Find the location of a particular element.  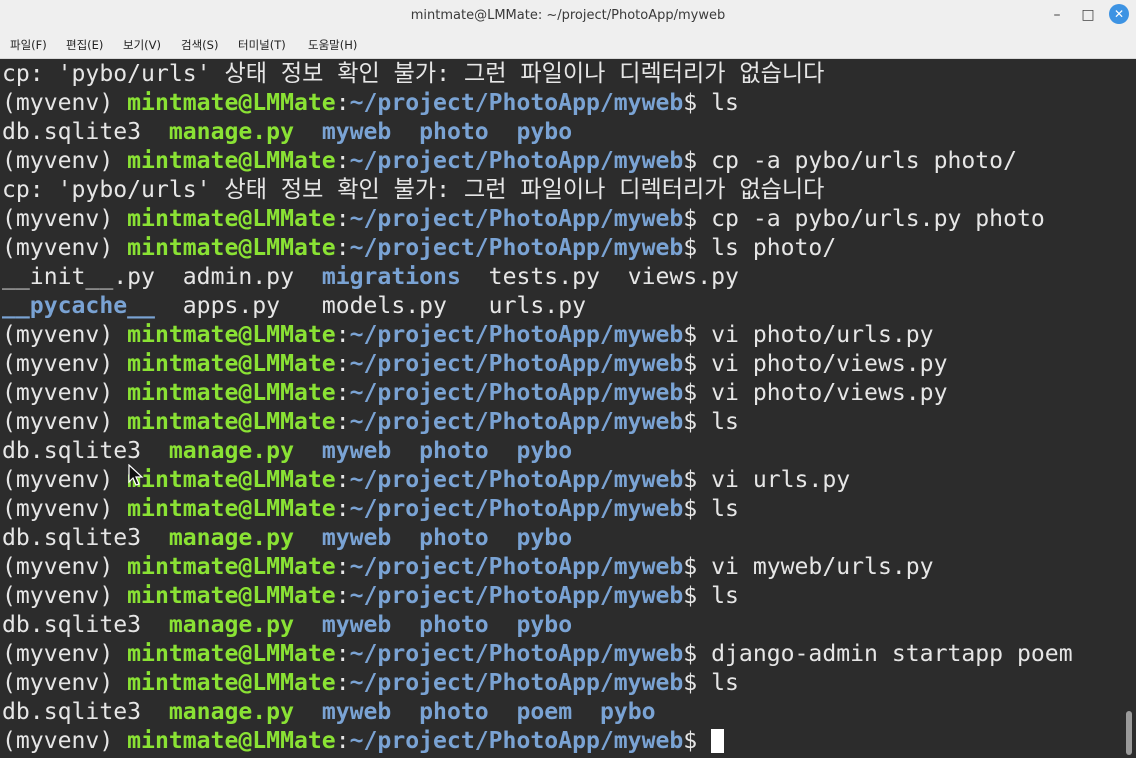

file-entry: __init__.py is located at coordinates (78, 277).